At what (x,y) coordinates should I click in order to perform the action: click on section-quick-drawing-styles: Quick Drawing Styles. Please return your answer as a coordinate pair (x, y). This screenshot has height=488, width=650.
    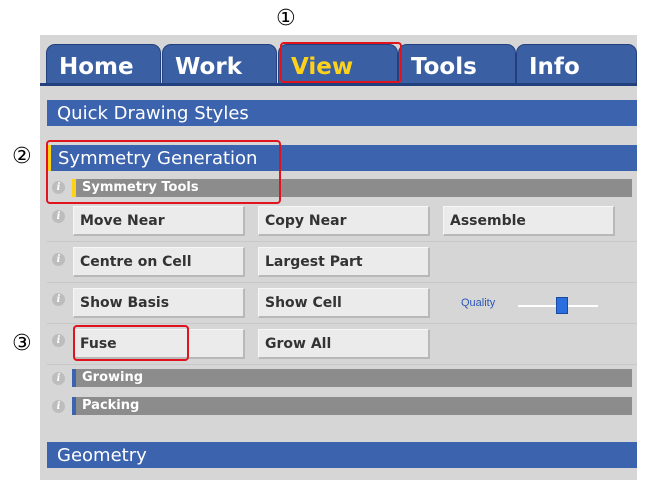
    Looking at the image, I should click on (342, 113).